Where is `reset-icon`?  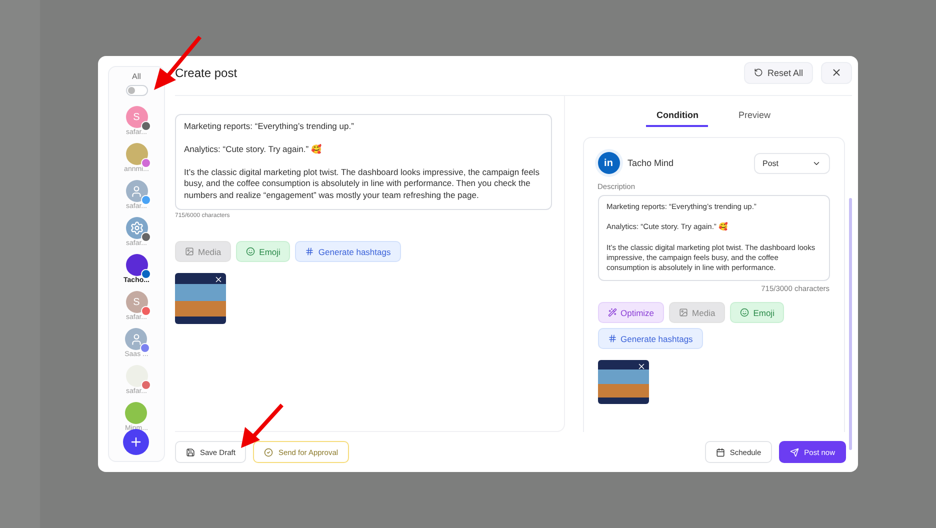 reset-icon is located at coordinates (759, 72).